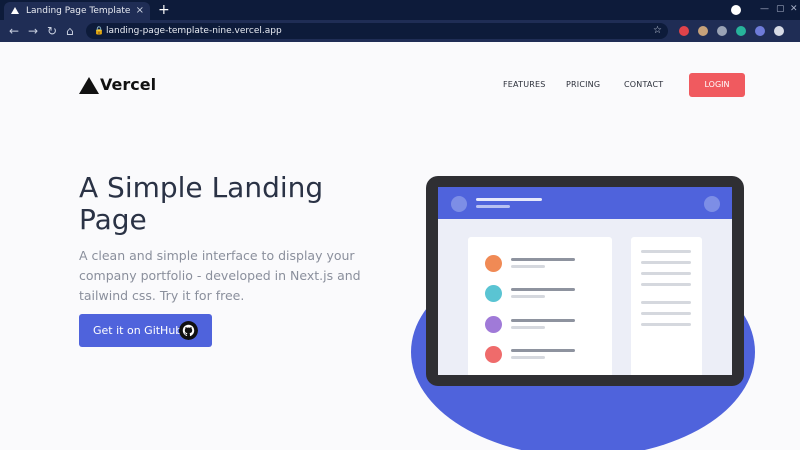 The width and height of the screenshot is (800, 450). I want to click on tab-close-icon: ×, so click(140, 11).